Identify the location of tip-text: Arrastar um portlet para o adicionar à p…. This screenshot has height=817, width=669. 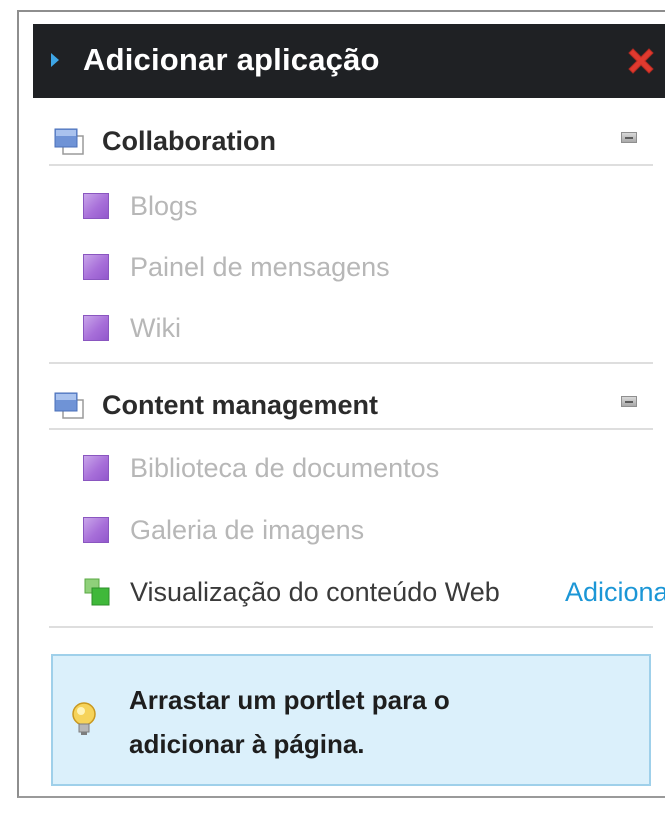
(379, 722).